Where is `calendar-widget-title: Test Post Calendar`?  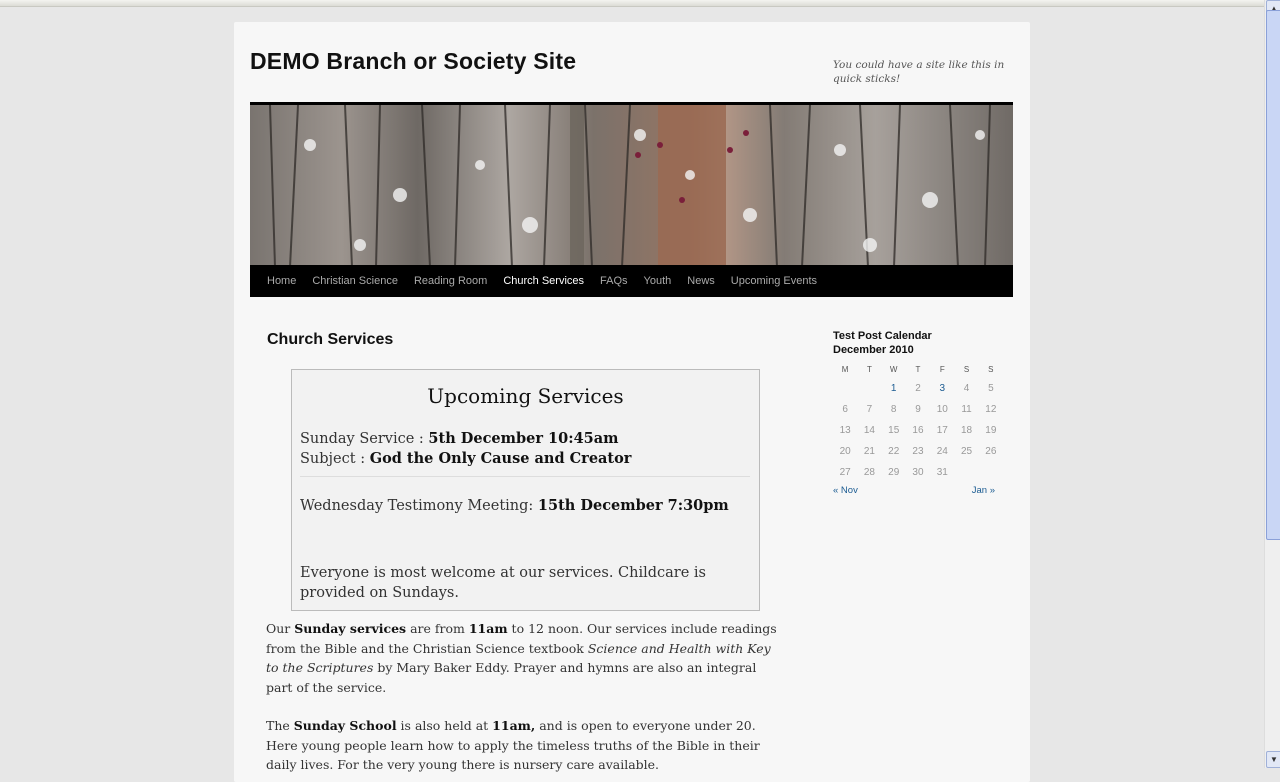
calendar-widget-title: Test Post Calendar is located at coordinates (882, 336).